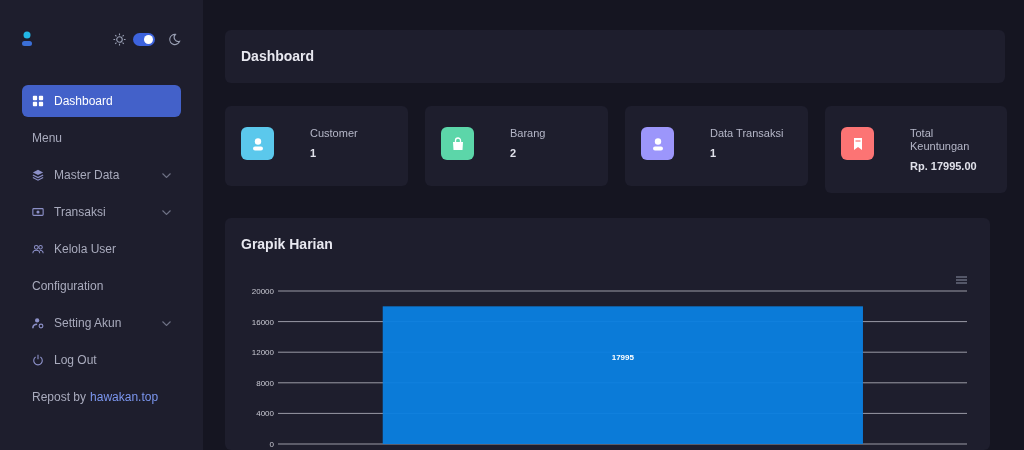 The image size is (1024, 450). I want to click on chart-title: Grapik Harian, so click(287, 245).